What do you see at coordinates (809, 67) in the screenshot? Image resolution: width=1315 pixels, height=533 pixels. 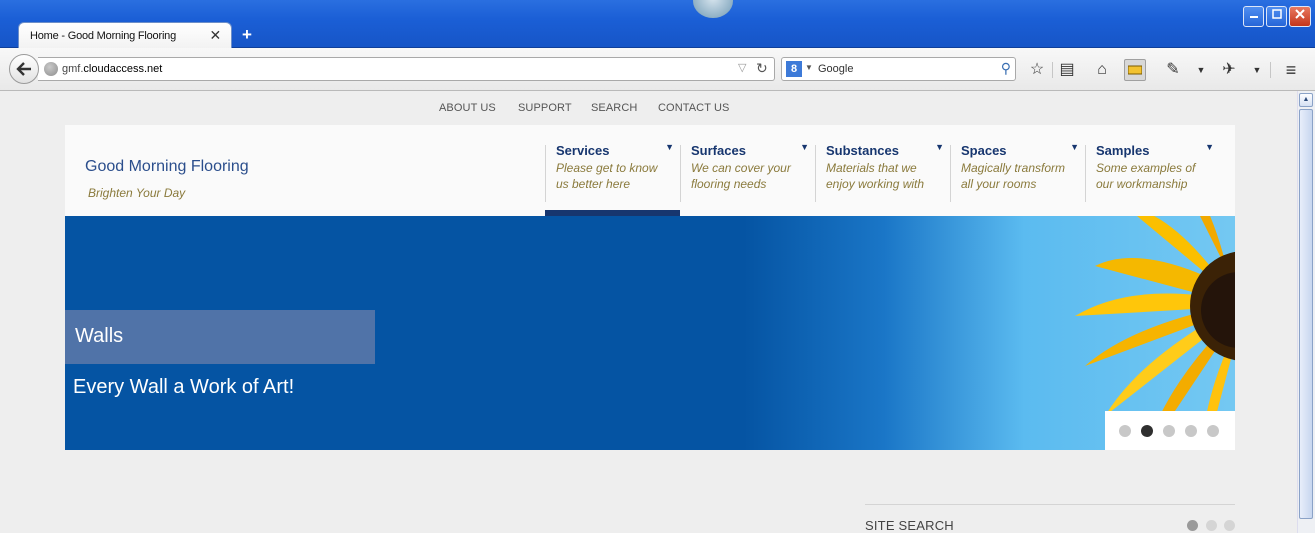 I see `search-engine-dropdown-icon: ▼` at bounding box center [809, 67].